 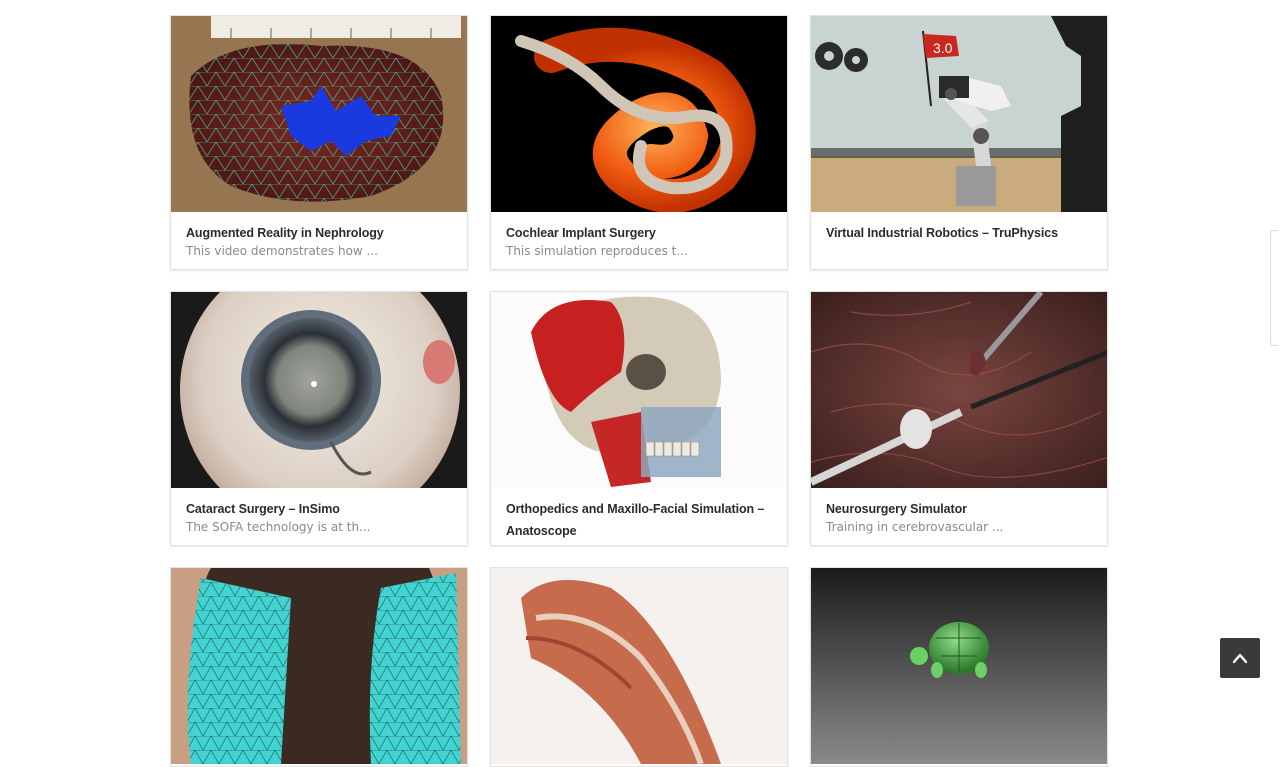 I want to click on skull-muscle-image, so click(x=639, y=390).